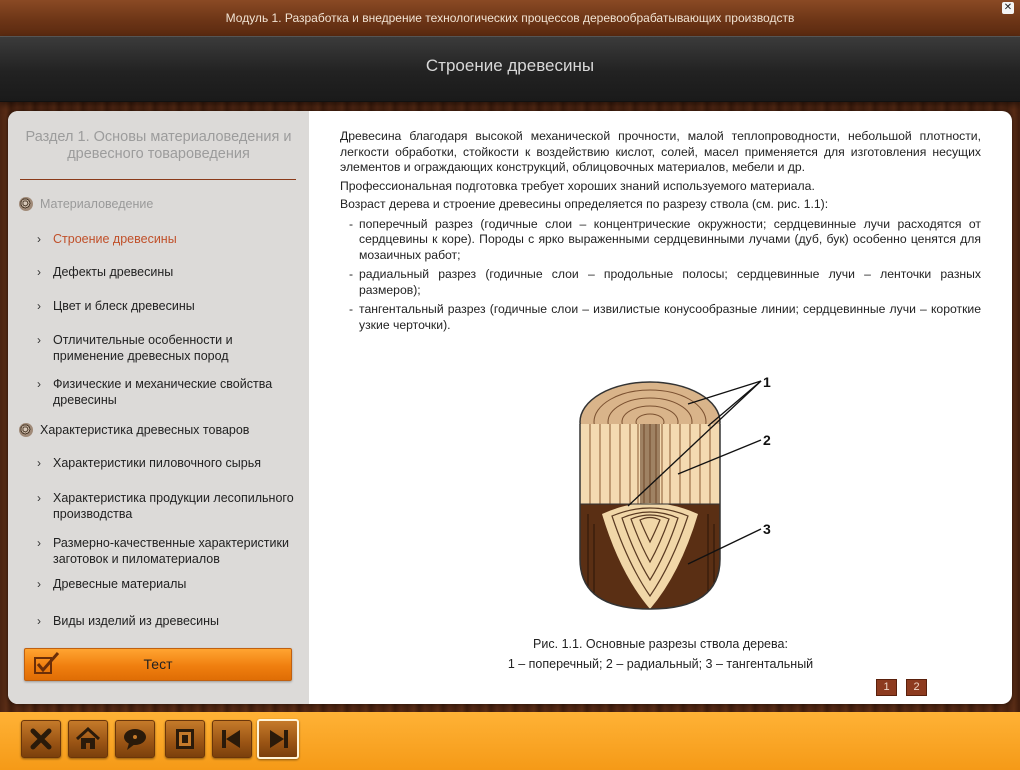 The height and width of the screenshot is (770, 1020). I want to click on sidebar-item-wood-structure: › Строение древесины, so click(169, 239).